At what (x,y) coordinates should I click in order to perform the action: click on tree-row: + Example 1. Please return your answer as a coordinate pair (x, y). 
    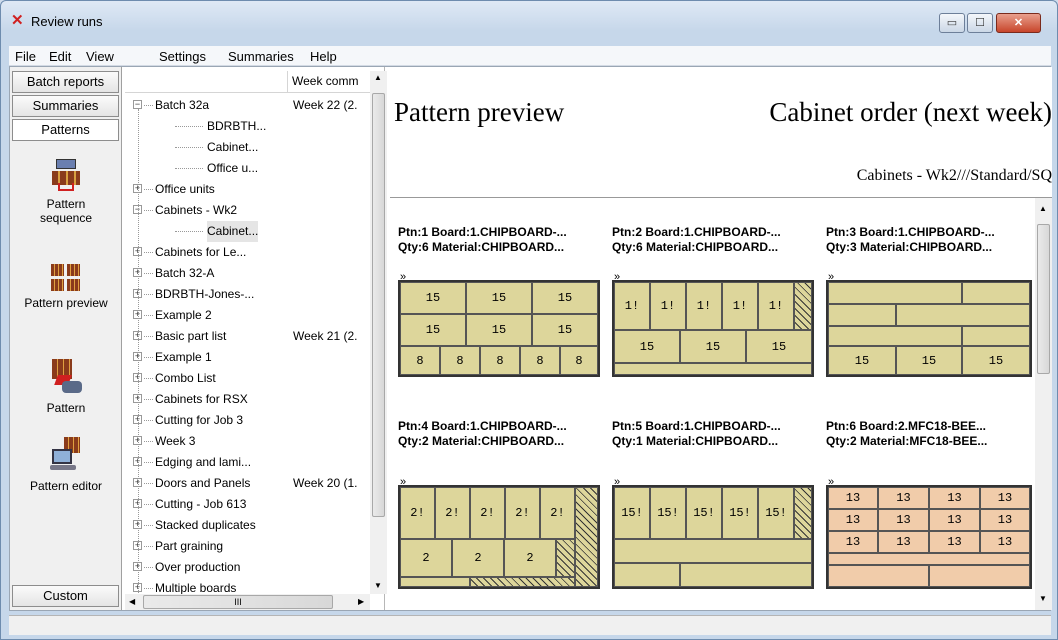
    Looking at the image, I should click on (247, 357).